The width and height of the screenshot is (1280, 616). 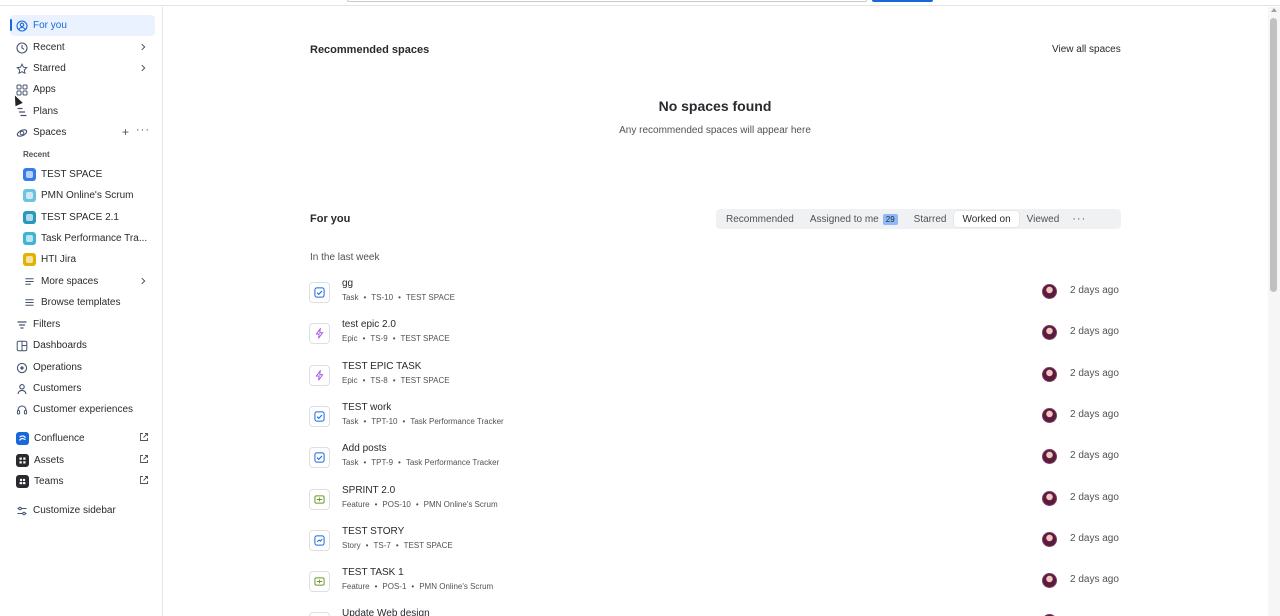 What do you see at coordinates (396, 504) in the screenshot?
I see `work-item-key: POS-10` at bounding box center [396, 504].